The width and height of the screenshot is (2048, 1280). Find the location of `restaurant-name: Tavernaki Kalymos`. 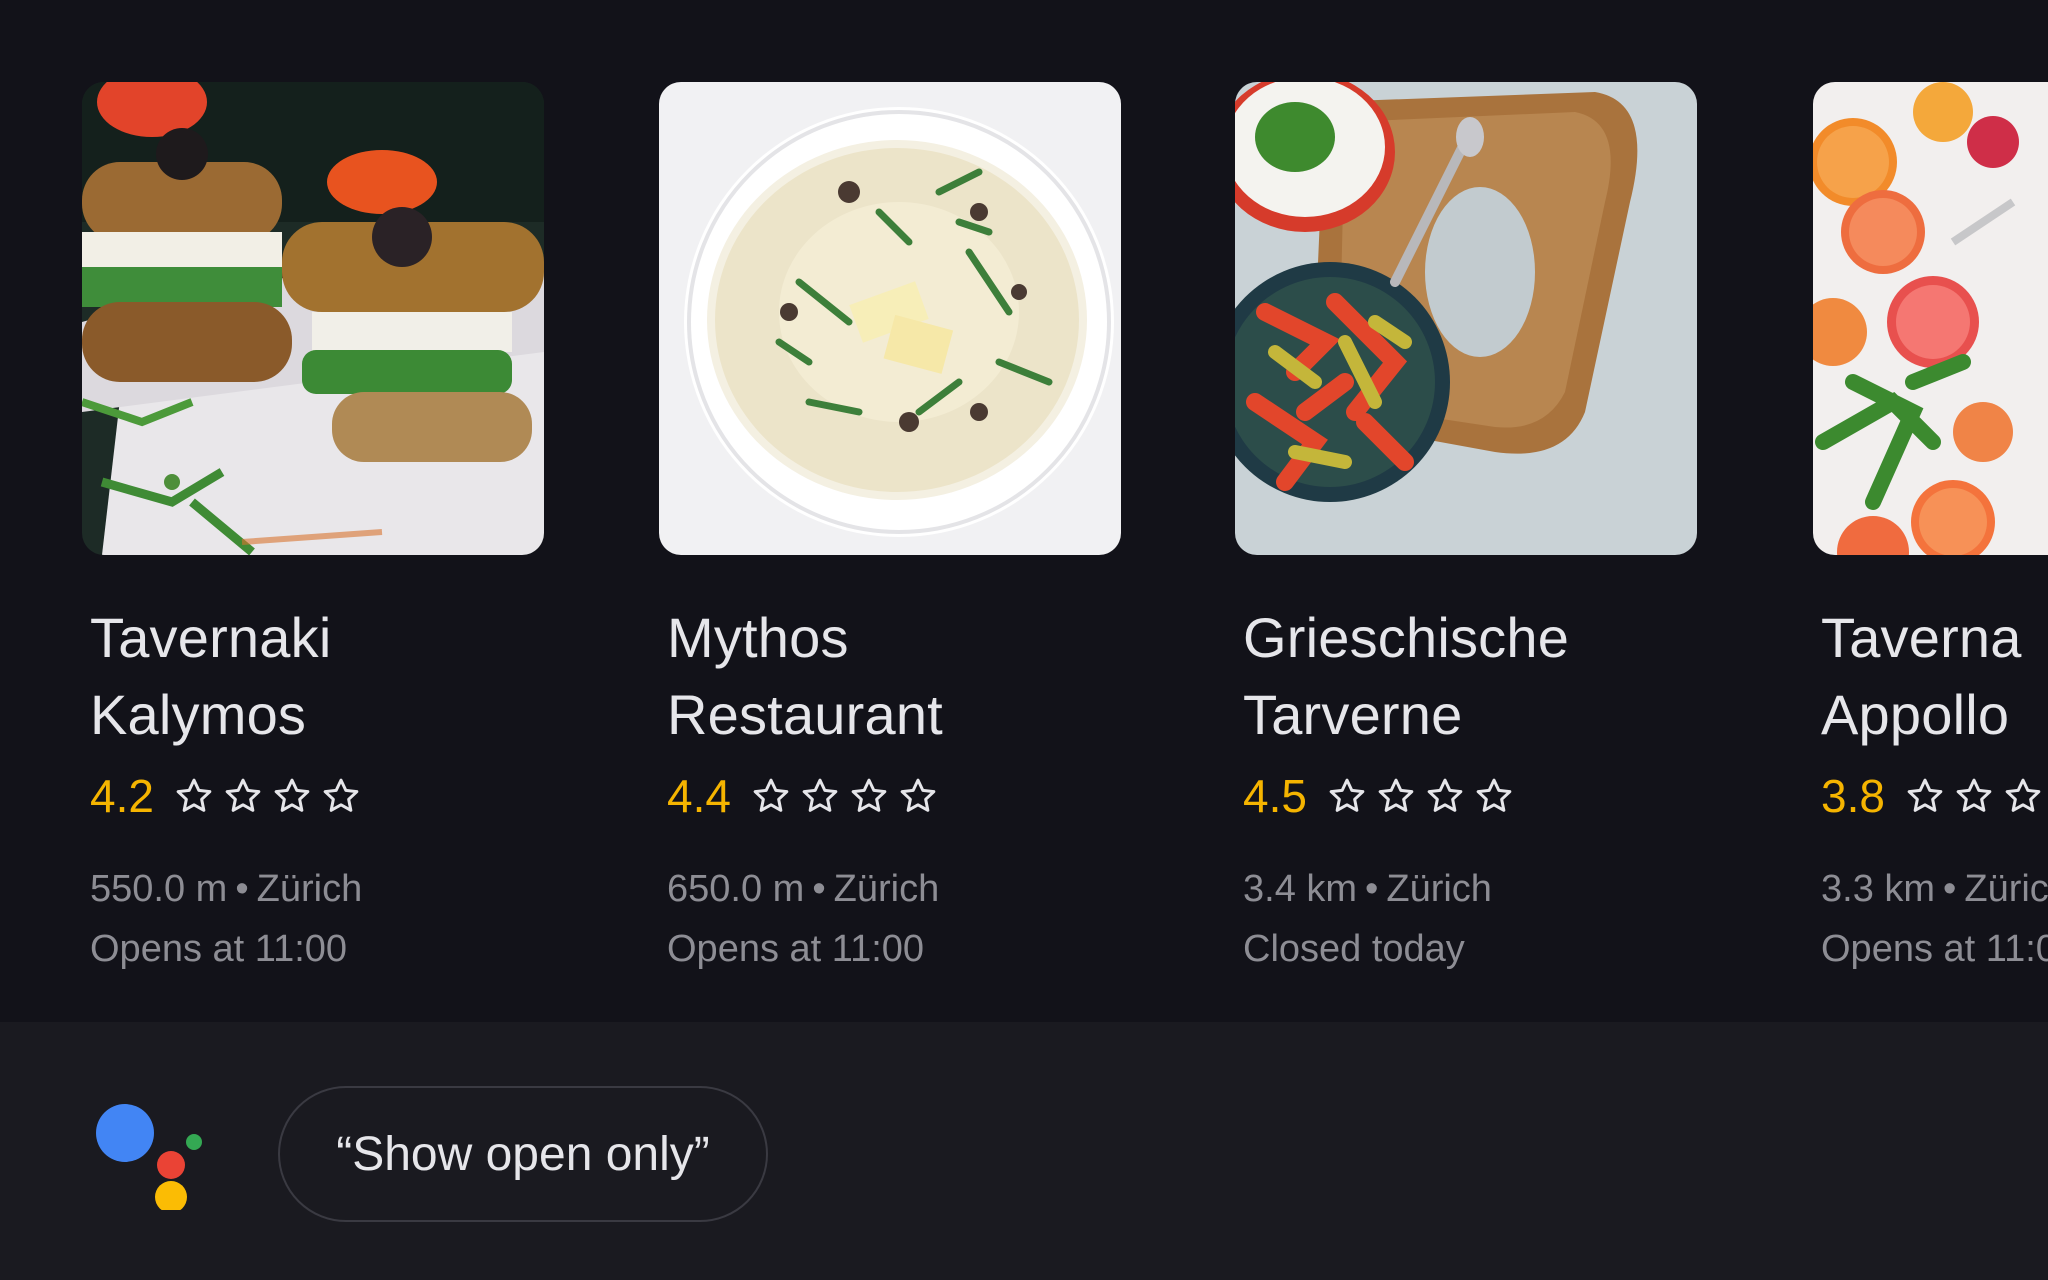

restaurant-name: Tavernaki Kalymos is located at coordinates (317, 676).